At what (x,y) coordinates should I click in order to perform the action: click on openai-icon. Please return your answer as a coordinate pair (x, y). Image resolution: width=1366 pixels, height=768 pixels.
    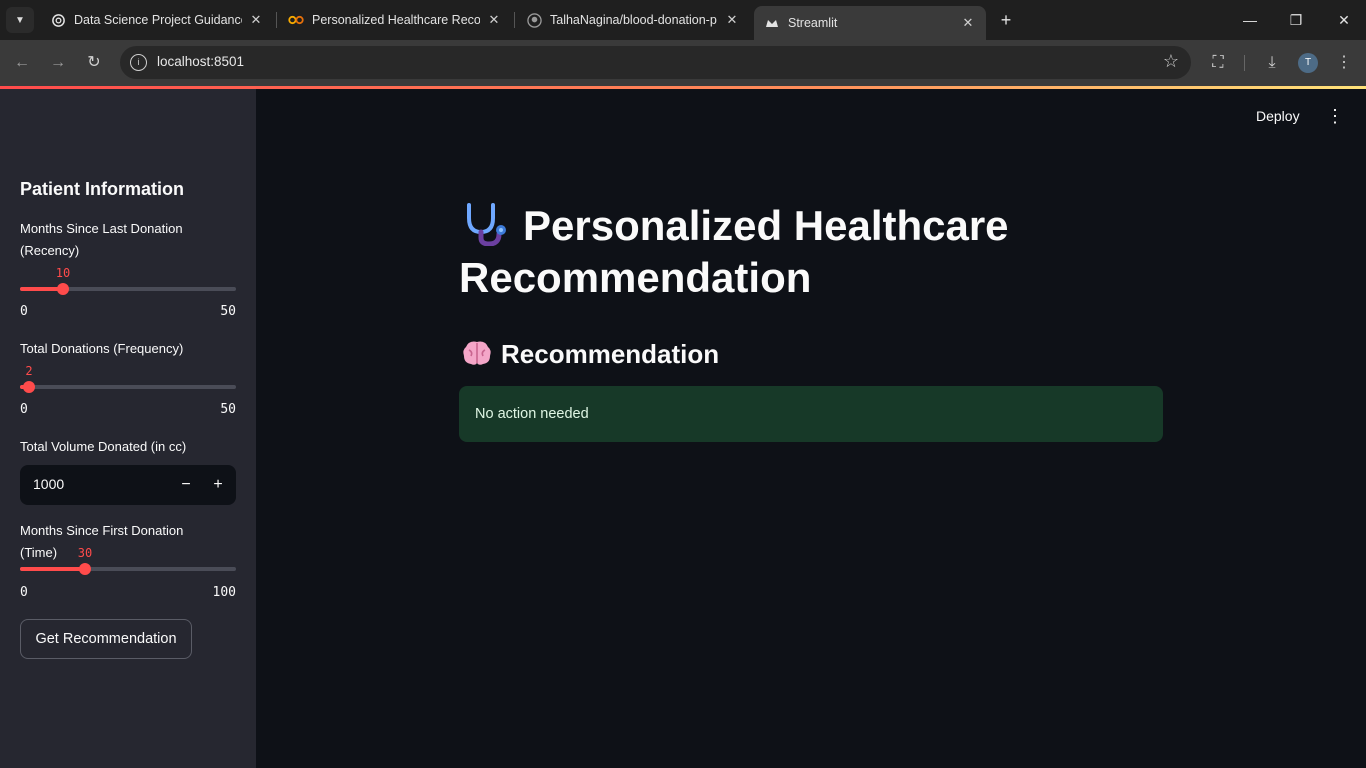
    Looking at the image, I should click on (58, 20).